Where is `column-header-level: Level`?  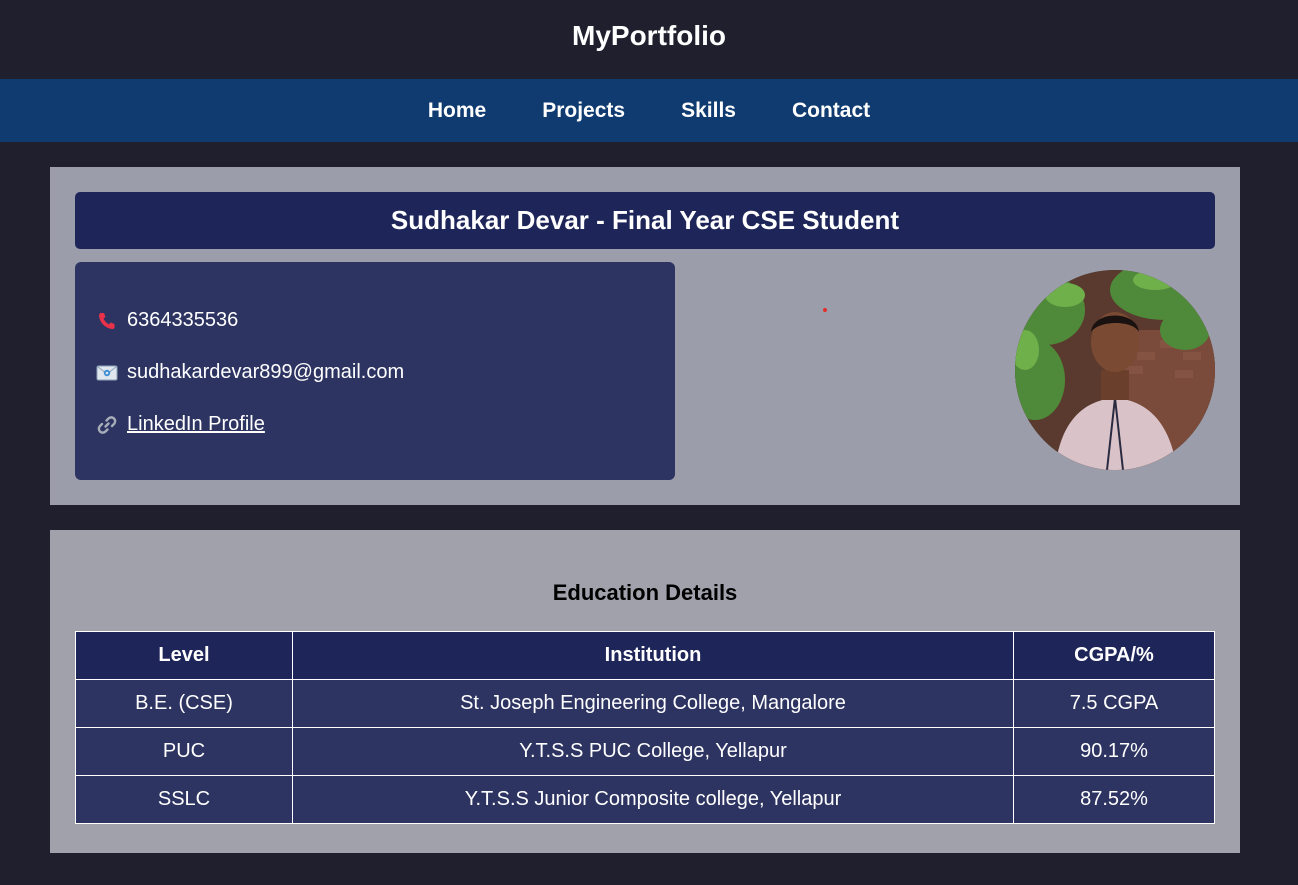
column-header-level: Level is located at coordinates (184, 655).